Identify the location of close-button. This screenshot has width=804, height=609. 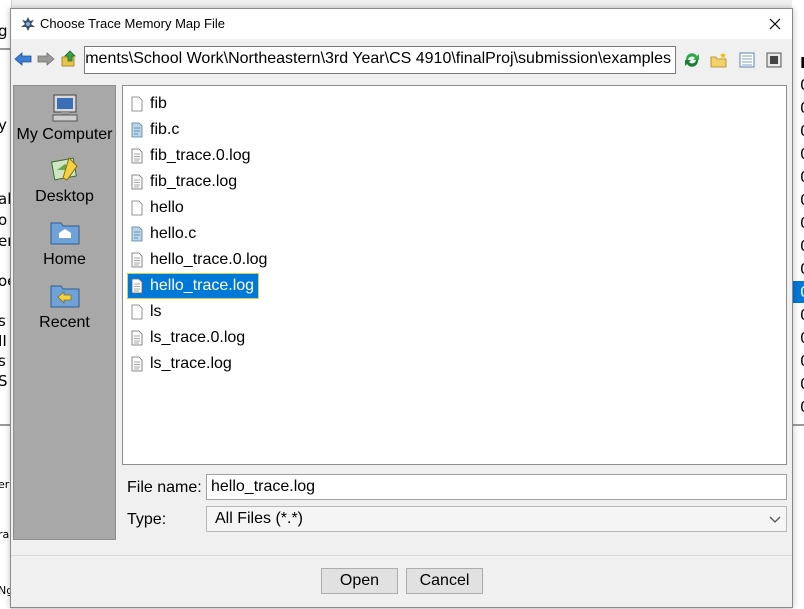
(775, 24).